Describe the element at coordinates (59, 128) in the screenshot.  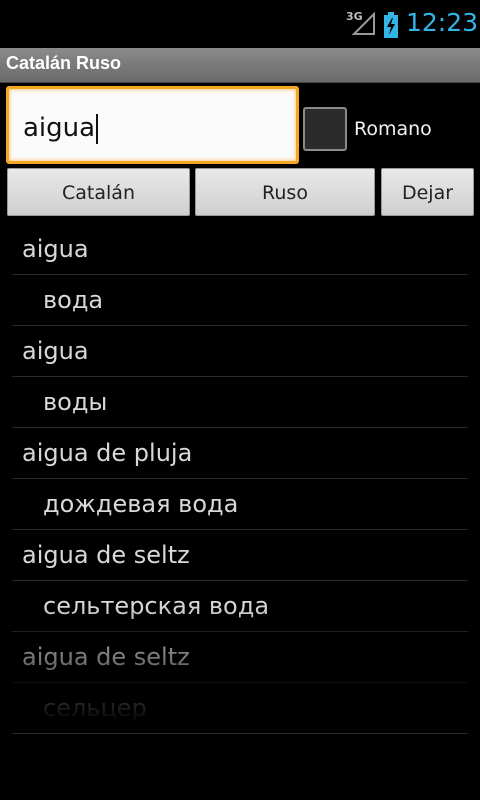
I see `search-input-value: aigua` at that location.